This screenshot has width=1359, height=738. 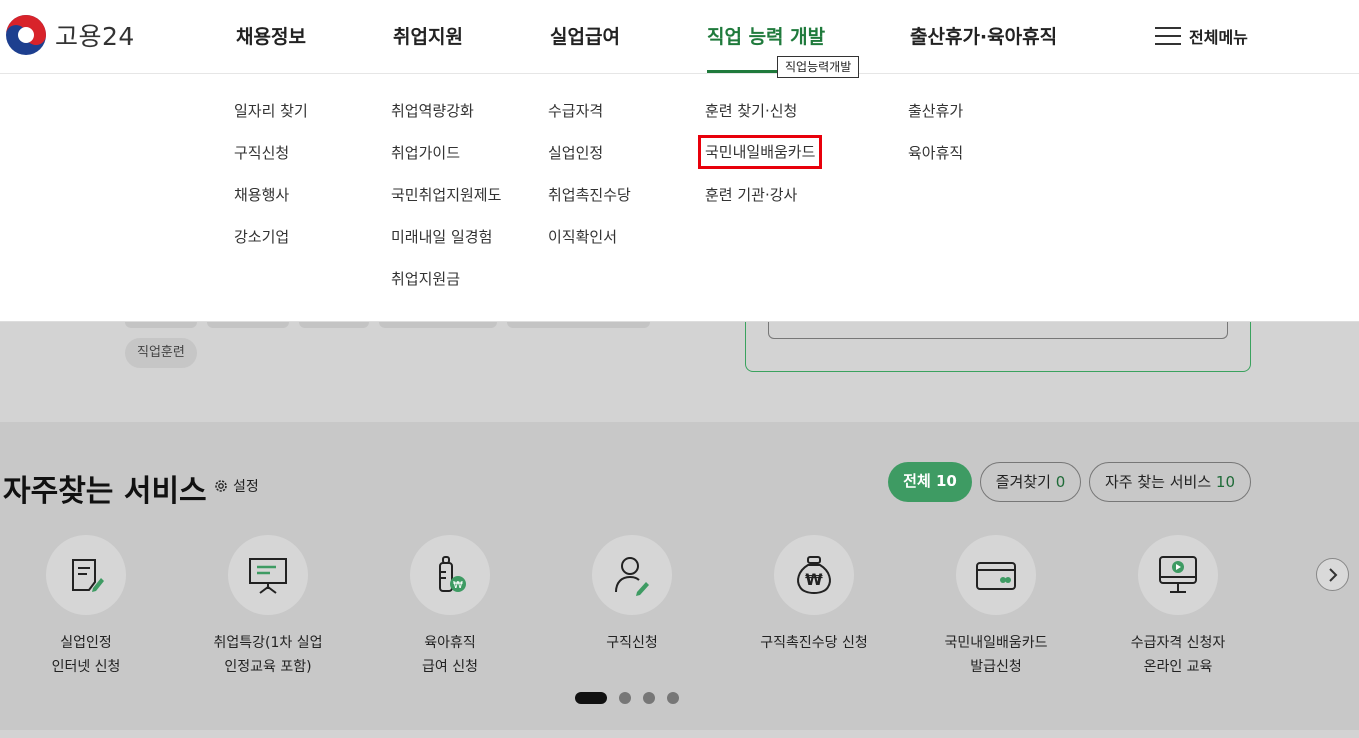 What do you see at coordinates (95, 36) in the screenshot?
I see `logo-text: 고용24` at bounding box center [95, 36].